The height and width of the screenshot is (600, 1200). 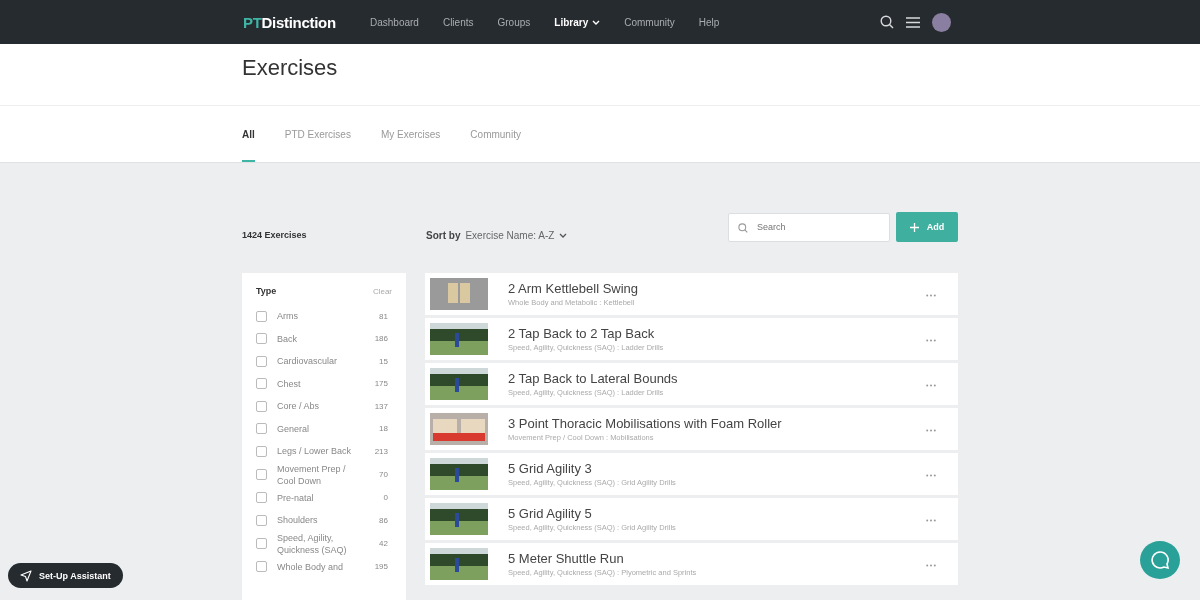 What do you see at coordinates (299, 406) in the screenshot?
I see `filter-label: Core / Abs` at bounding box center [299, 406].